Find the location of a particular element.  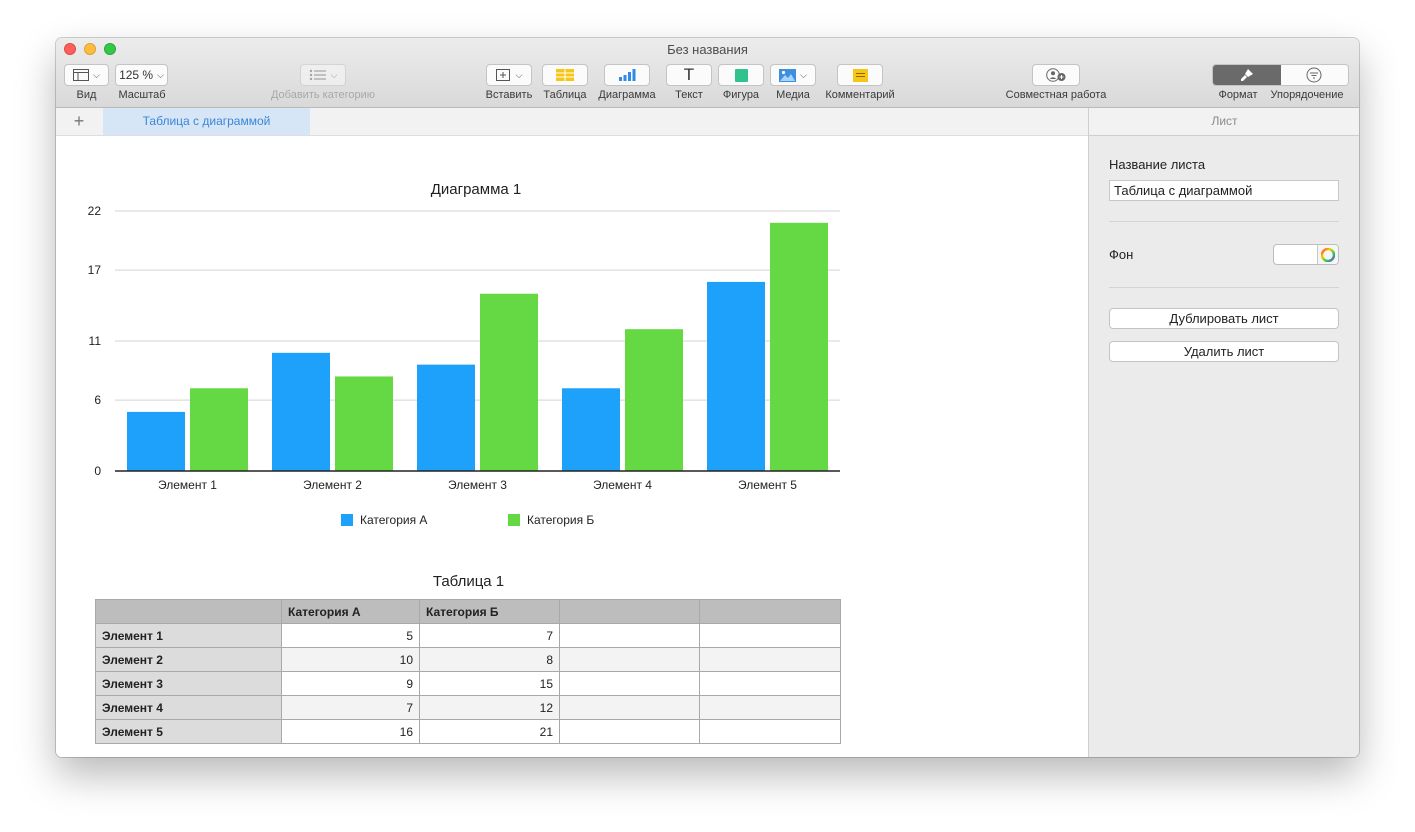

chart-legend: Категория А Категория Б is located at coordinates (467, 520).